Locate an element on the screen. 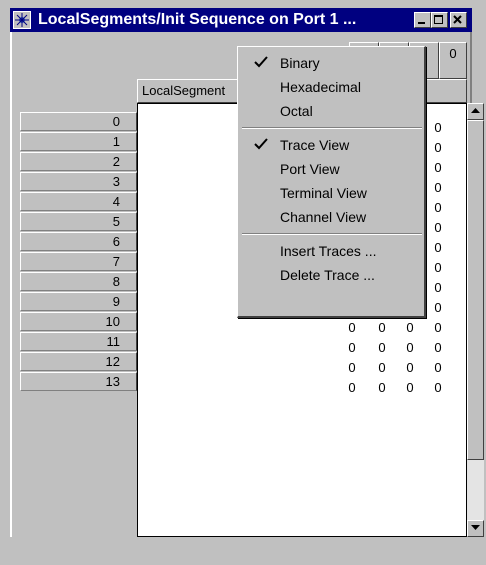 Image resolution: width=486 pixels, height=565 pixels. scroll-down-button is located at coordinates (475, 528).